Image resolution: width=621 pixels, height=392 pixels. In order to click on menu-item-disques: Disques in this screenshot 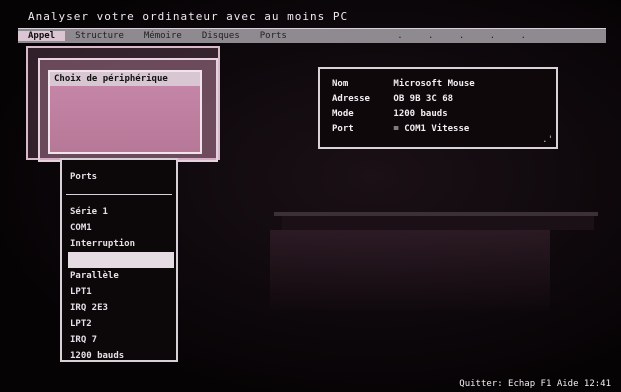, I will do `click(221, 36)`.